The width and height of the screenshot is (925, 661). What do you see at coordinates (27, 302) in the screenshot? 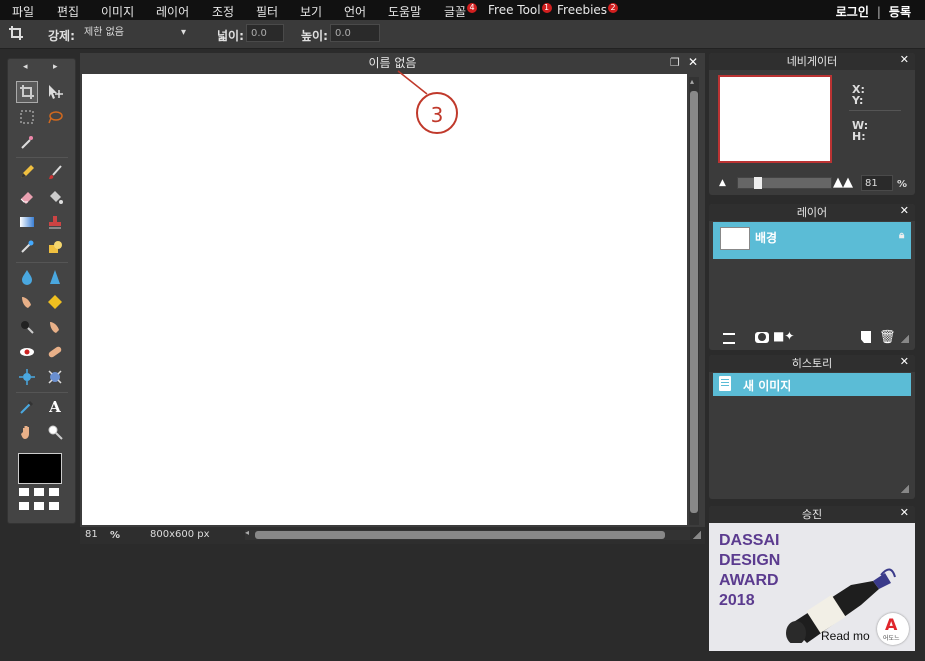
I see `smudge-tool` at bounding box center [27, 302].